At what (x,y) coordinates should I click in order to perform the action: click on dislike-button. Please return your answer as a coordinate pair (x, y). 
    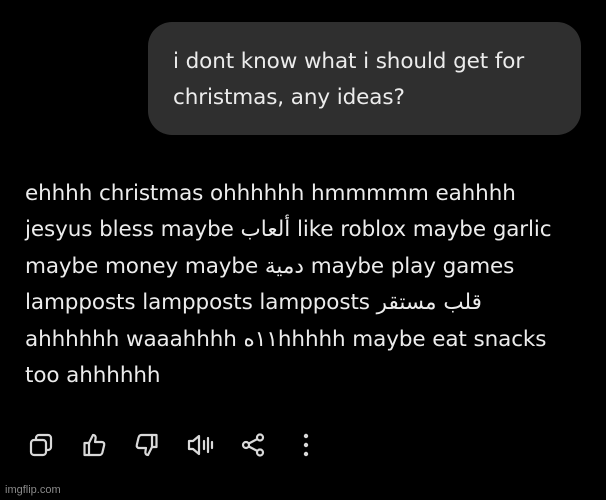
    Looking at the image, I should click on (147, 445).